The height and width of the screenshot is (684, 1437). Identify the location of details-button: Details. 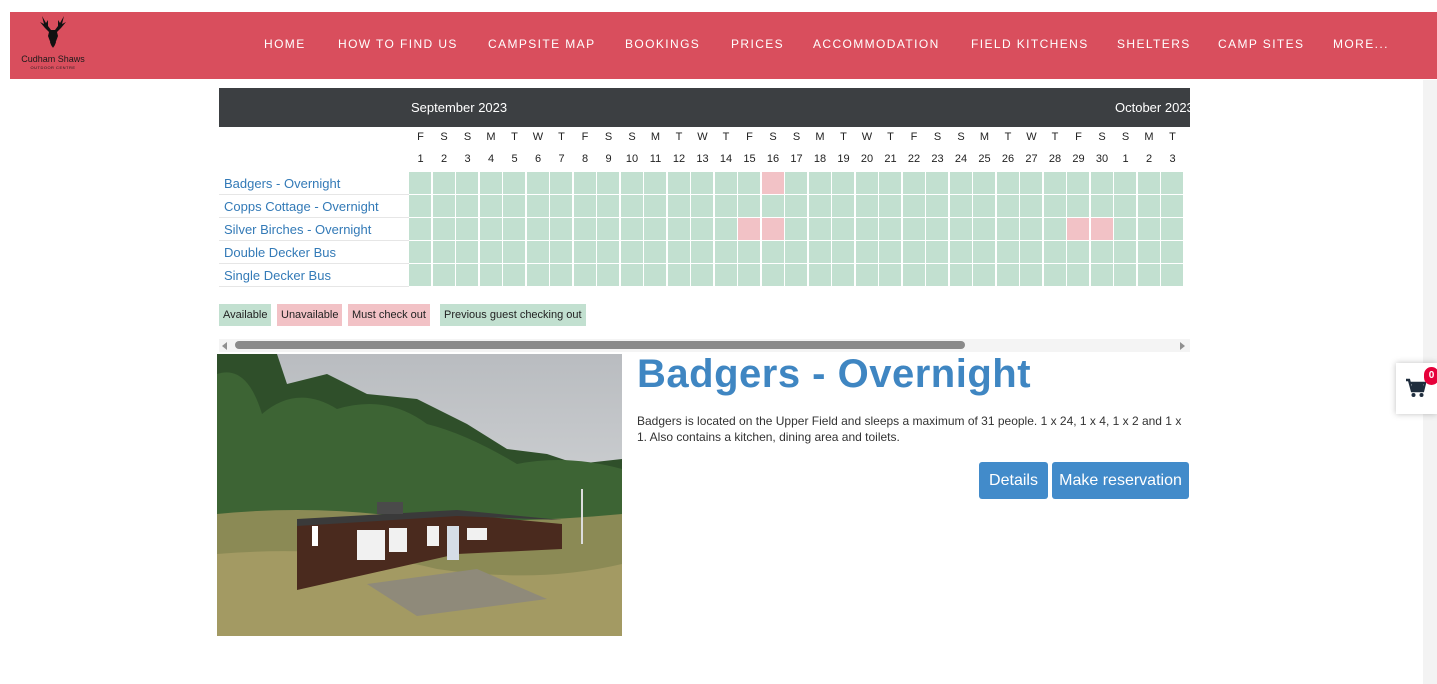
(1013, 480).